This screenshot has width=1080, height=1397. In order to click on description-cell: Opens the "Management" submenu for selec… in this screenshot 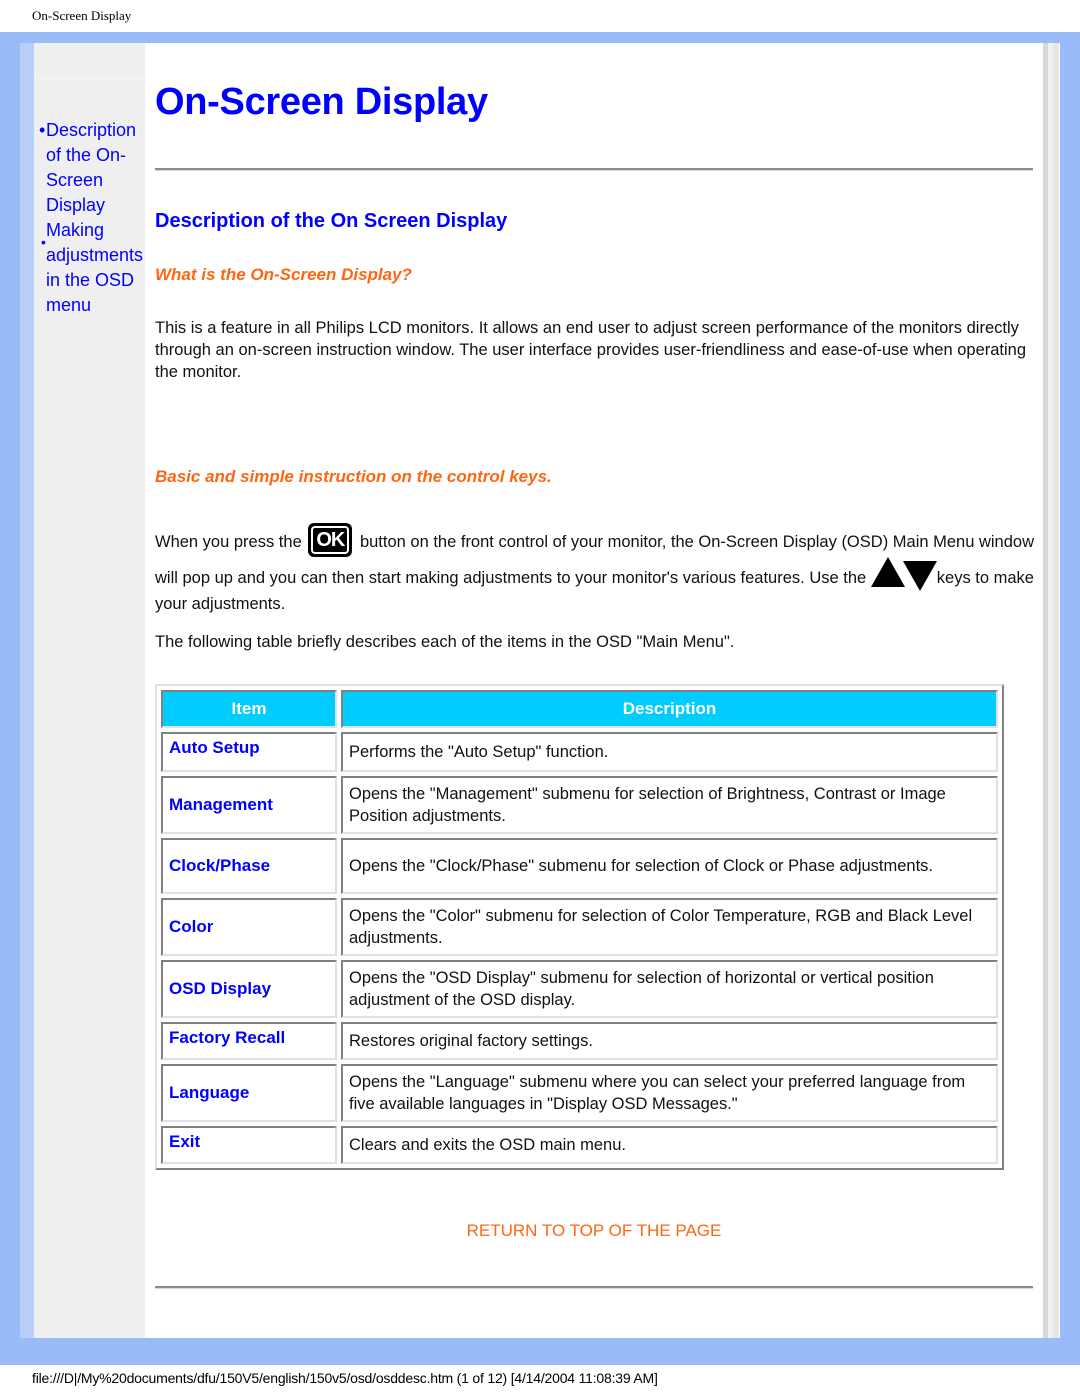, I will do `click(669, 805)`.